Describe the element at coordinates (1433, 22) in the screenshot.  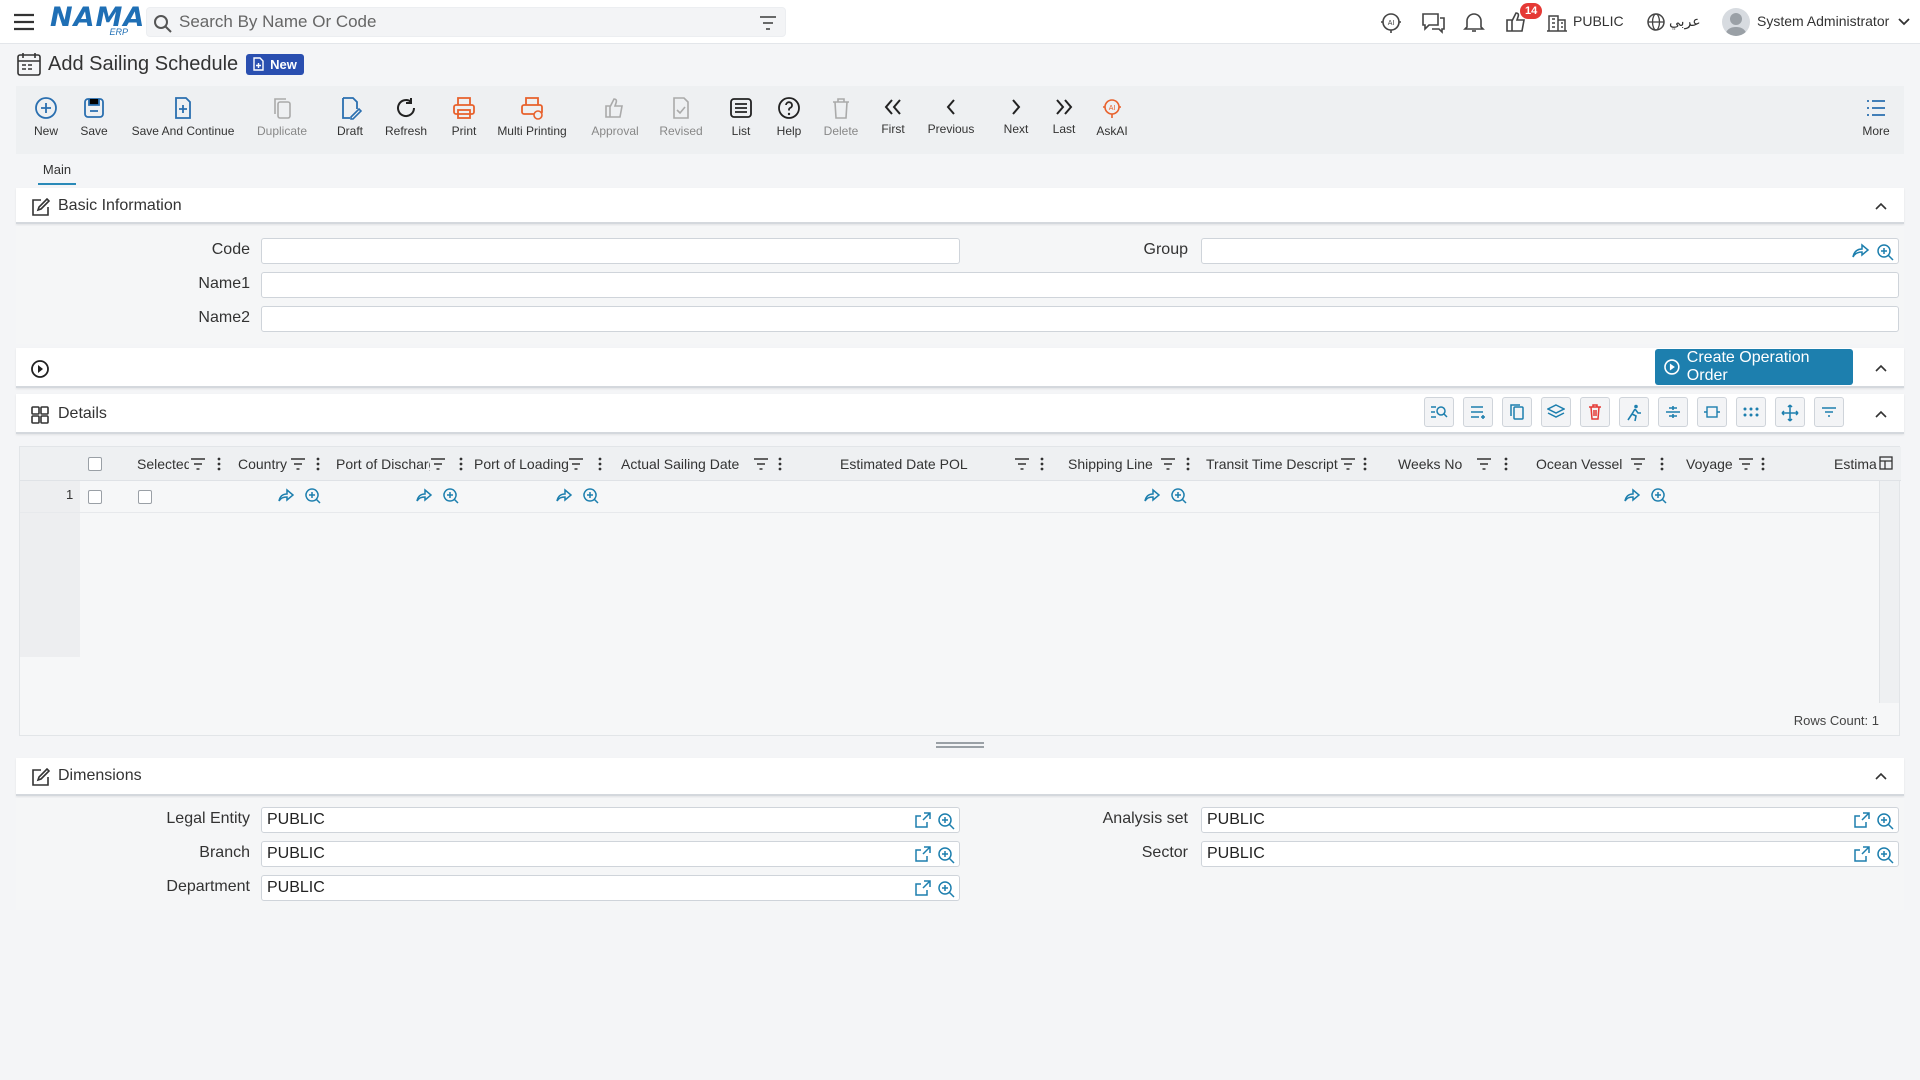
I see `chat-icon` at that location.